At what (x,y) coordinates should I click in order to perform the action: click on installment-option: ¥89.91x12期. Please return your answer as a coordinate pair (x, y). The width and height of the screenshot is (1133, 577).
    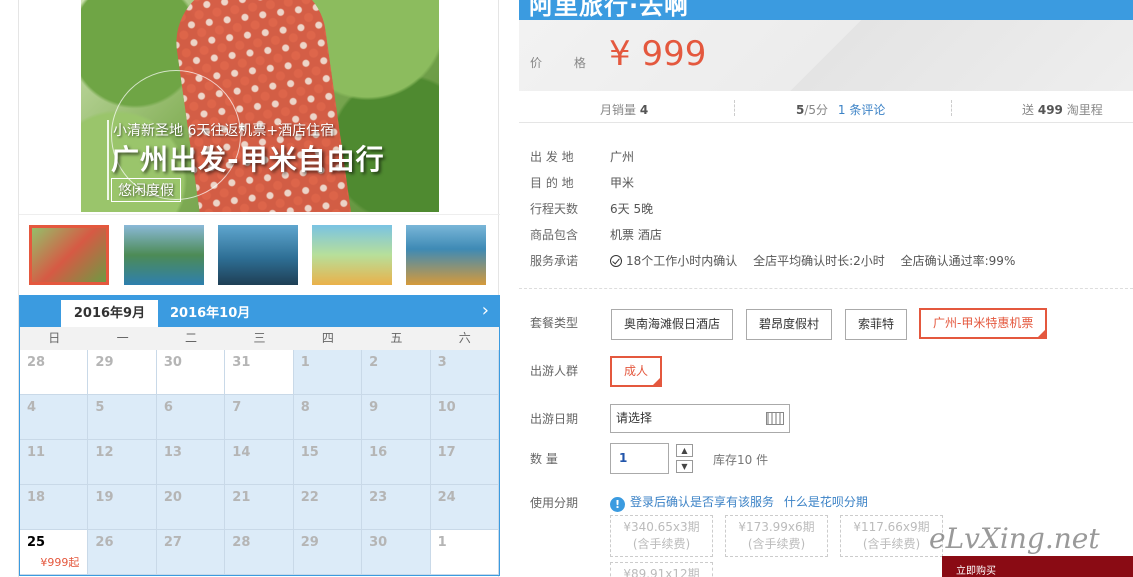
    Looking at the image, I should click on (661, 569).